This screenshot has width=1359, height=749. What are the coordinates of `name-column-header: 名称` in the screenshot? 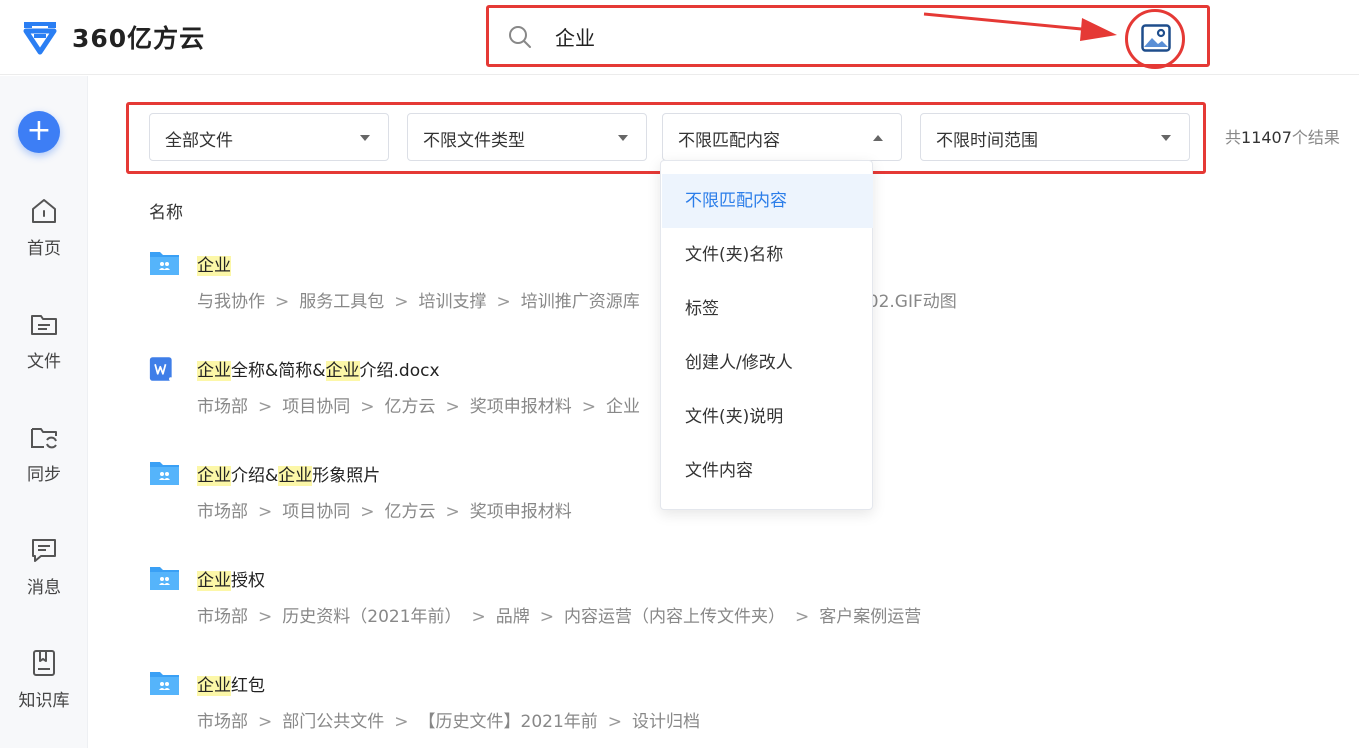 It's located at (166, 210).